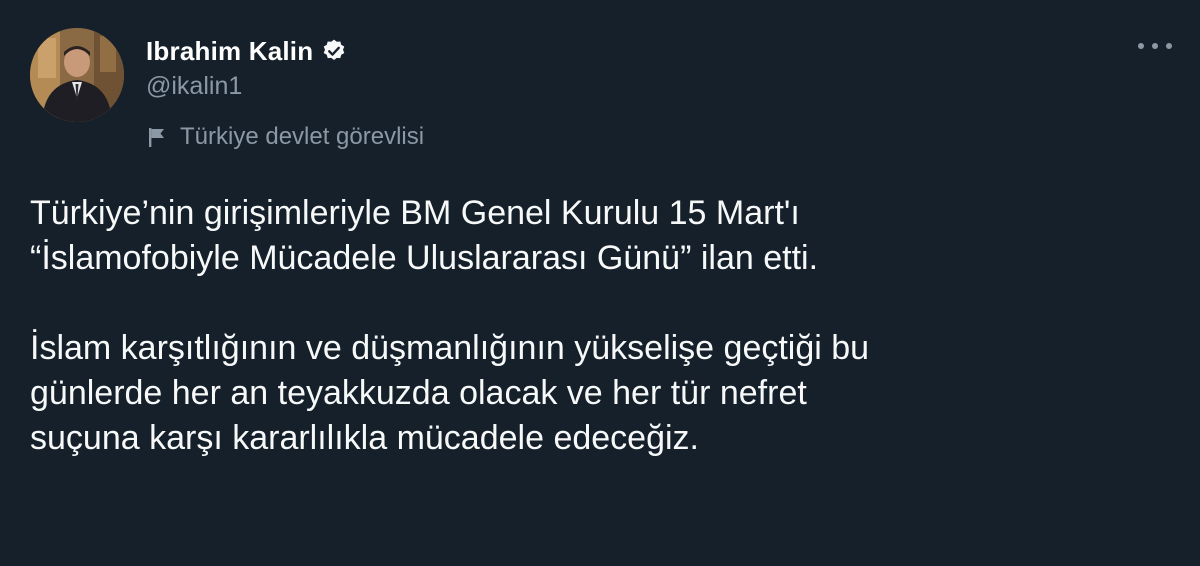  I want to click on name-row: Ibrahim Kalin, so click(285, 51).